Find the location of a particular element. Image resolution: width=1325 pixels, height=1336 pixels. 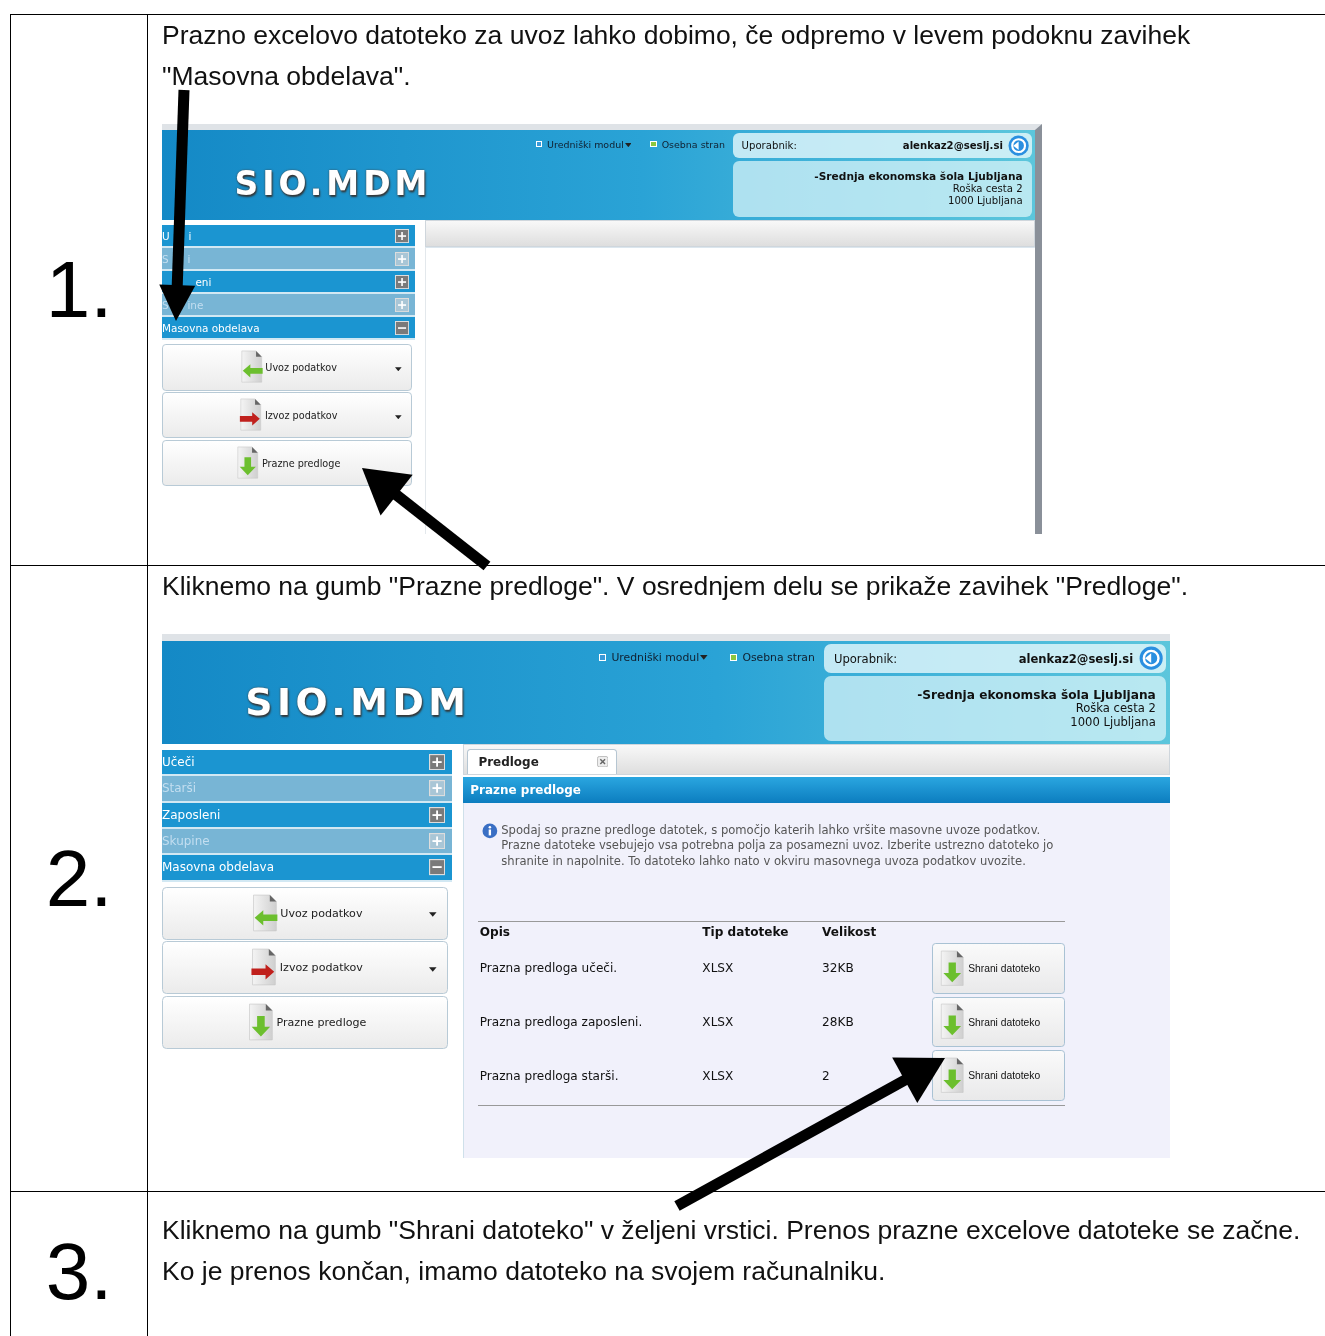

table-cell-text: Prazna predloga učeči. is located at coordinates (549, 968).